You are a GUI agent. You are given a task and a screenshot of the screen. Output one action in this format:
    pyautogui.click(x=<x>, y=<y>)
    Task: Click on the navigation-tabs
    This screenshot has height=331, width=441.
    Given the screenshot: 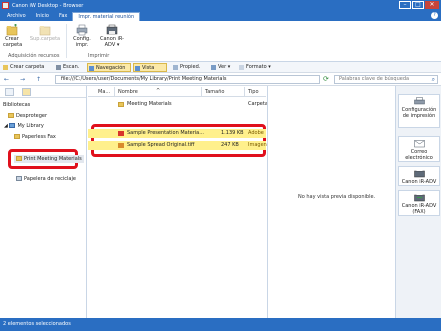 What is the action you would take?
    pyautogui.click(x=43, y=92)
    